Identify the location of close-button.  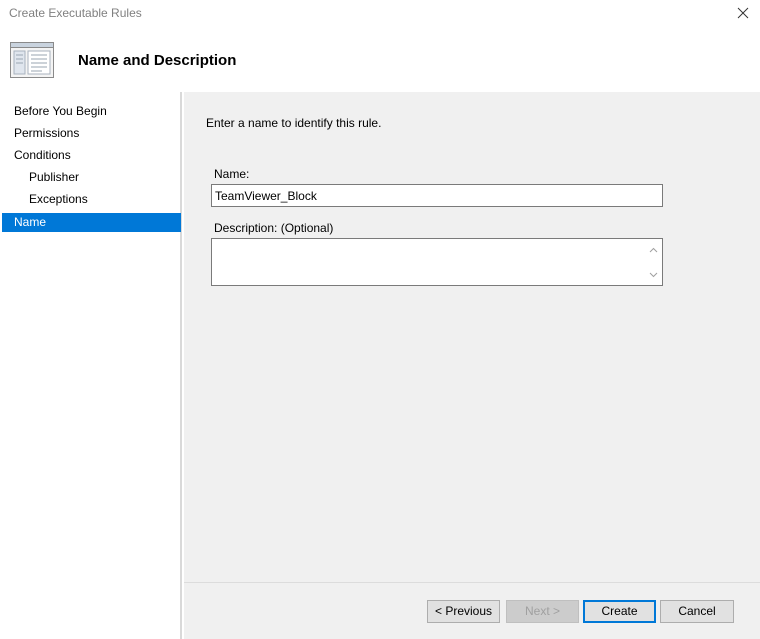
(743, 13).